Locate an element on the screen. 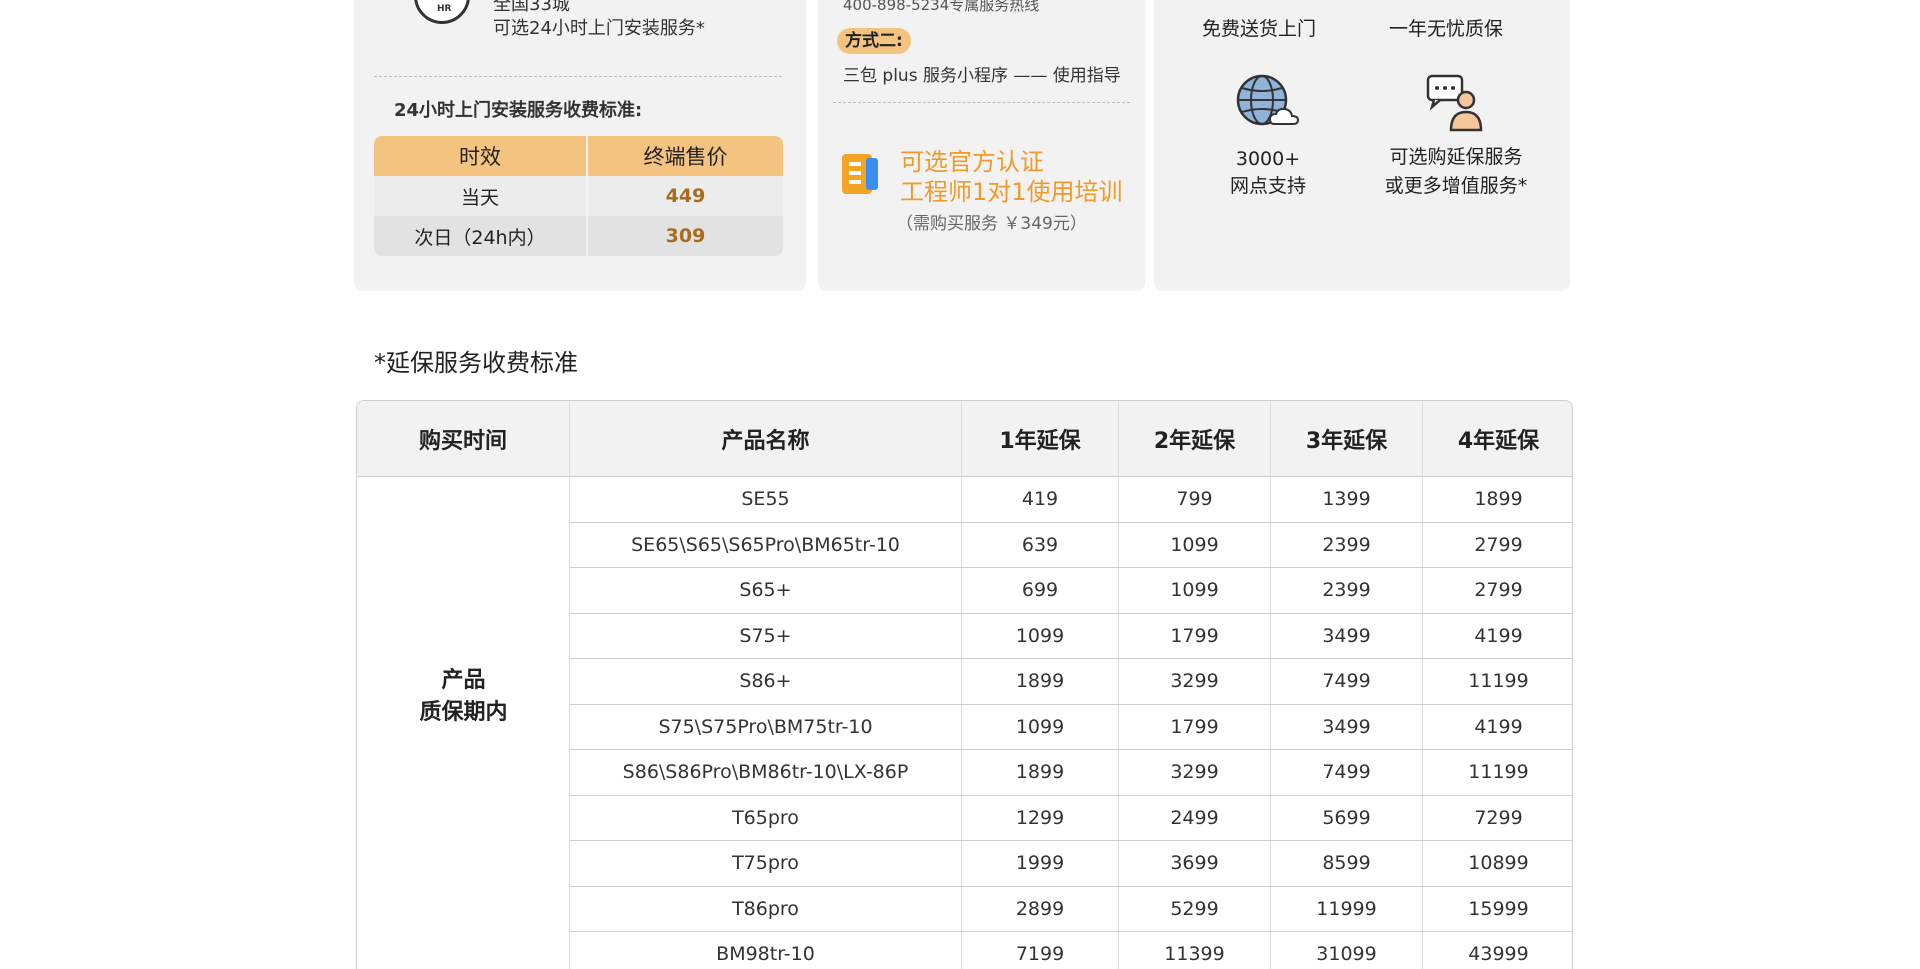 The width and height of the screenshot is (1920, 969). table-row: S75\S75Pro\BM75tr-10 1099 1799 3499 4199 is located at coordinates (1071, 727).